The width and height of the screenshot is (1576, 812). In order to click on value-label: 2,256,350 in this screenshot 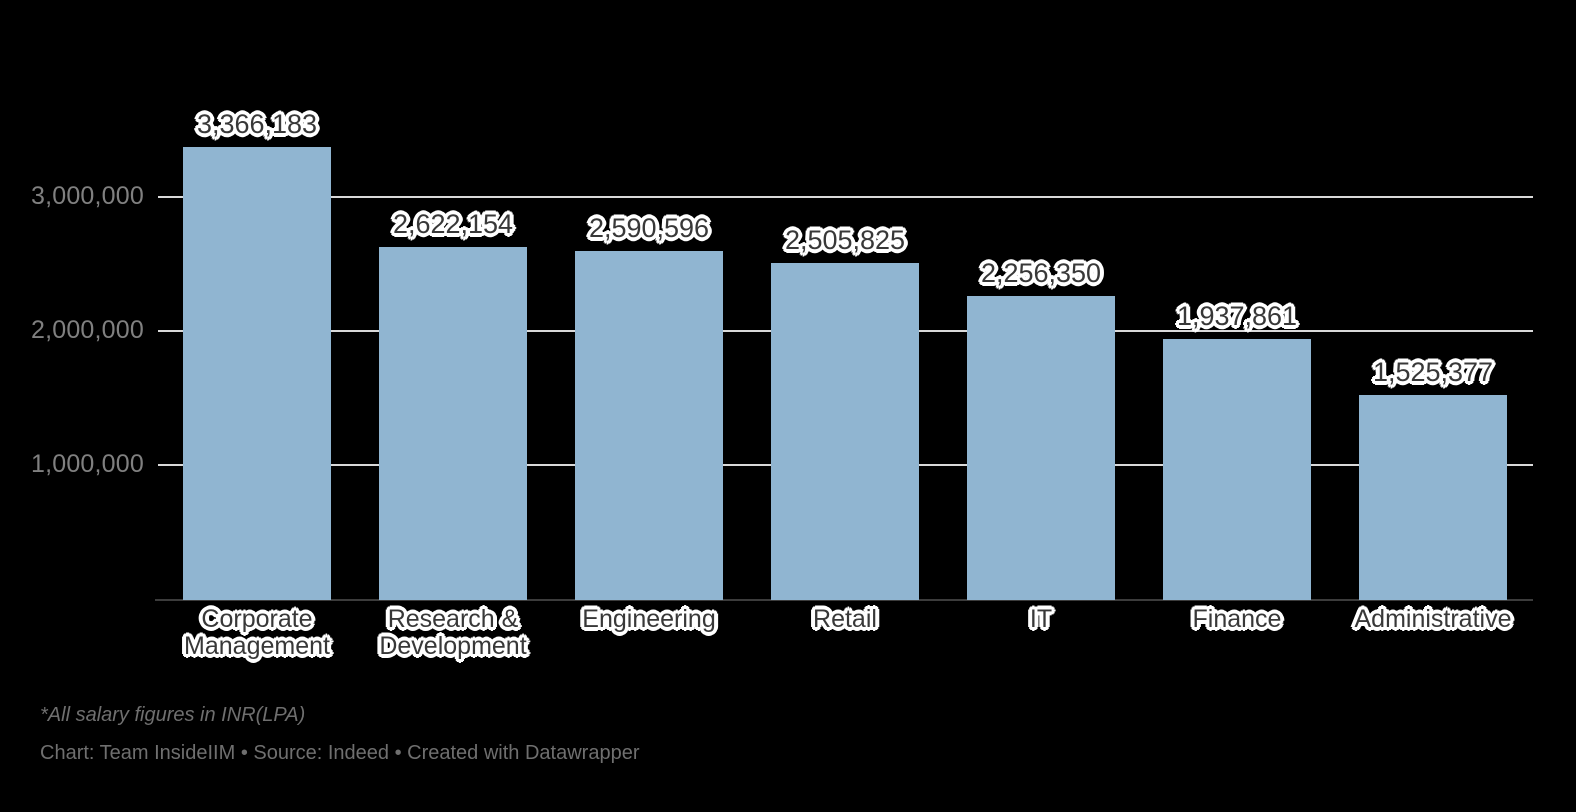, I will do `click(1041, 273)`.